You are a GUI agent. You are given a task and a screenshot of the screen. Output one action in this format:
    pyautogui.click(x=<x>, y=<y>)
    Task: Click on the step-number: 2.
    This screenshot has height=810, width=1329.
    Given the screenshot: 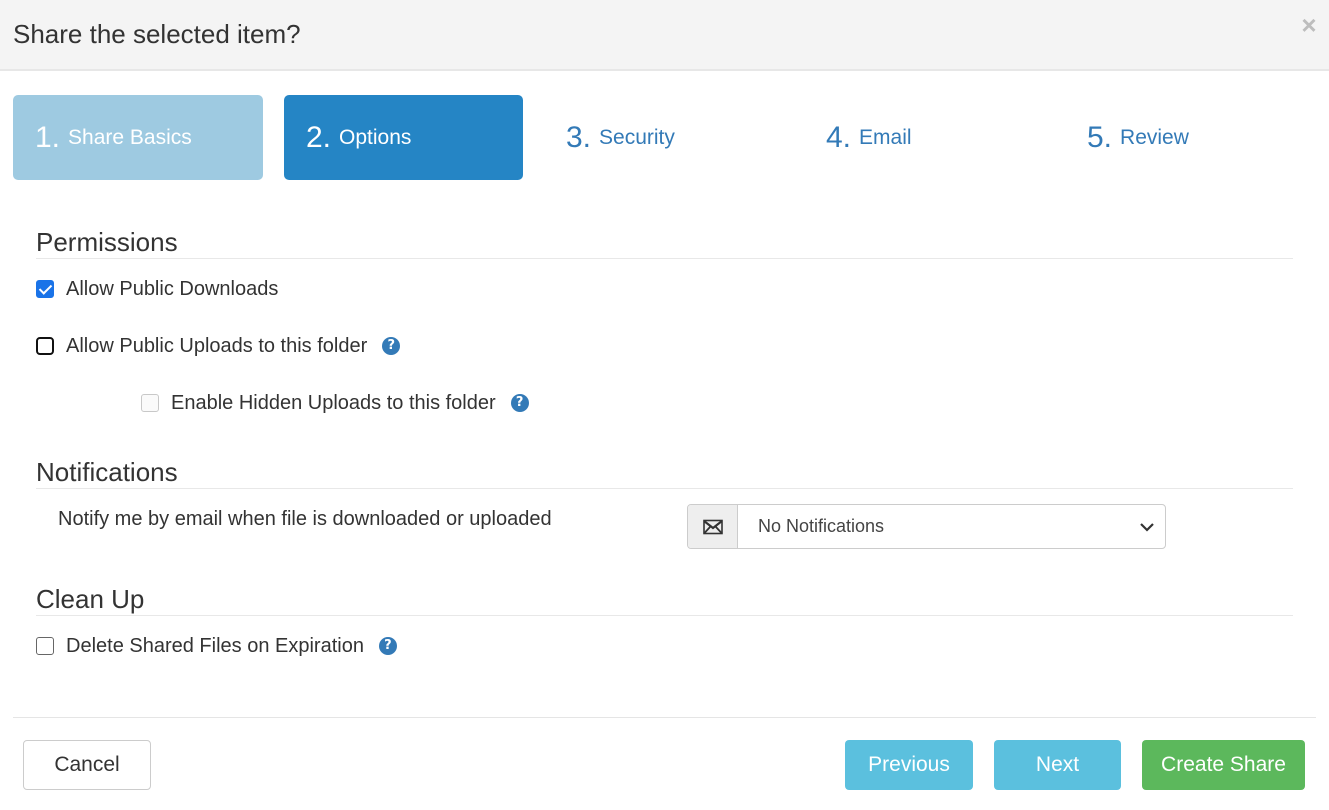 What is the action you would take?
    pyautogui.click(x=319, y=137)
    